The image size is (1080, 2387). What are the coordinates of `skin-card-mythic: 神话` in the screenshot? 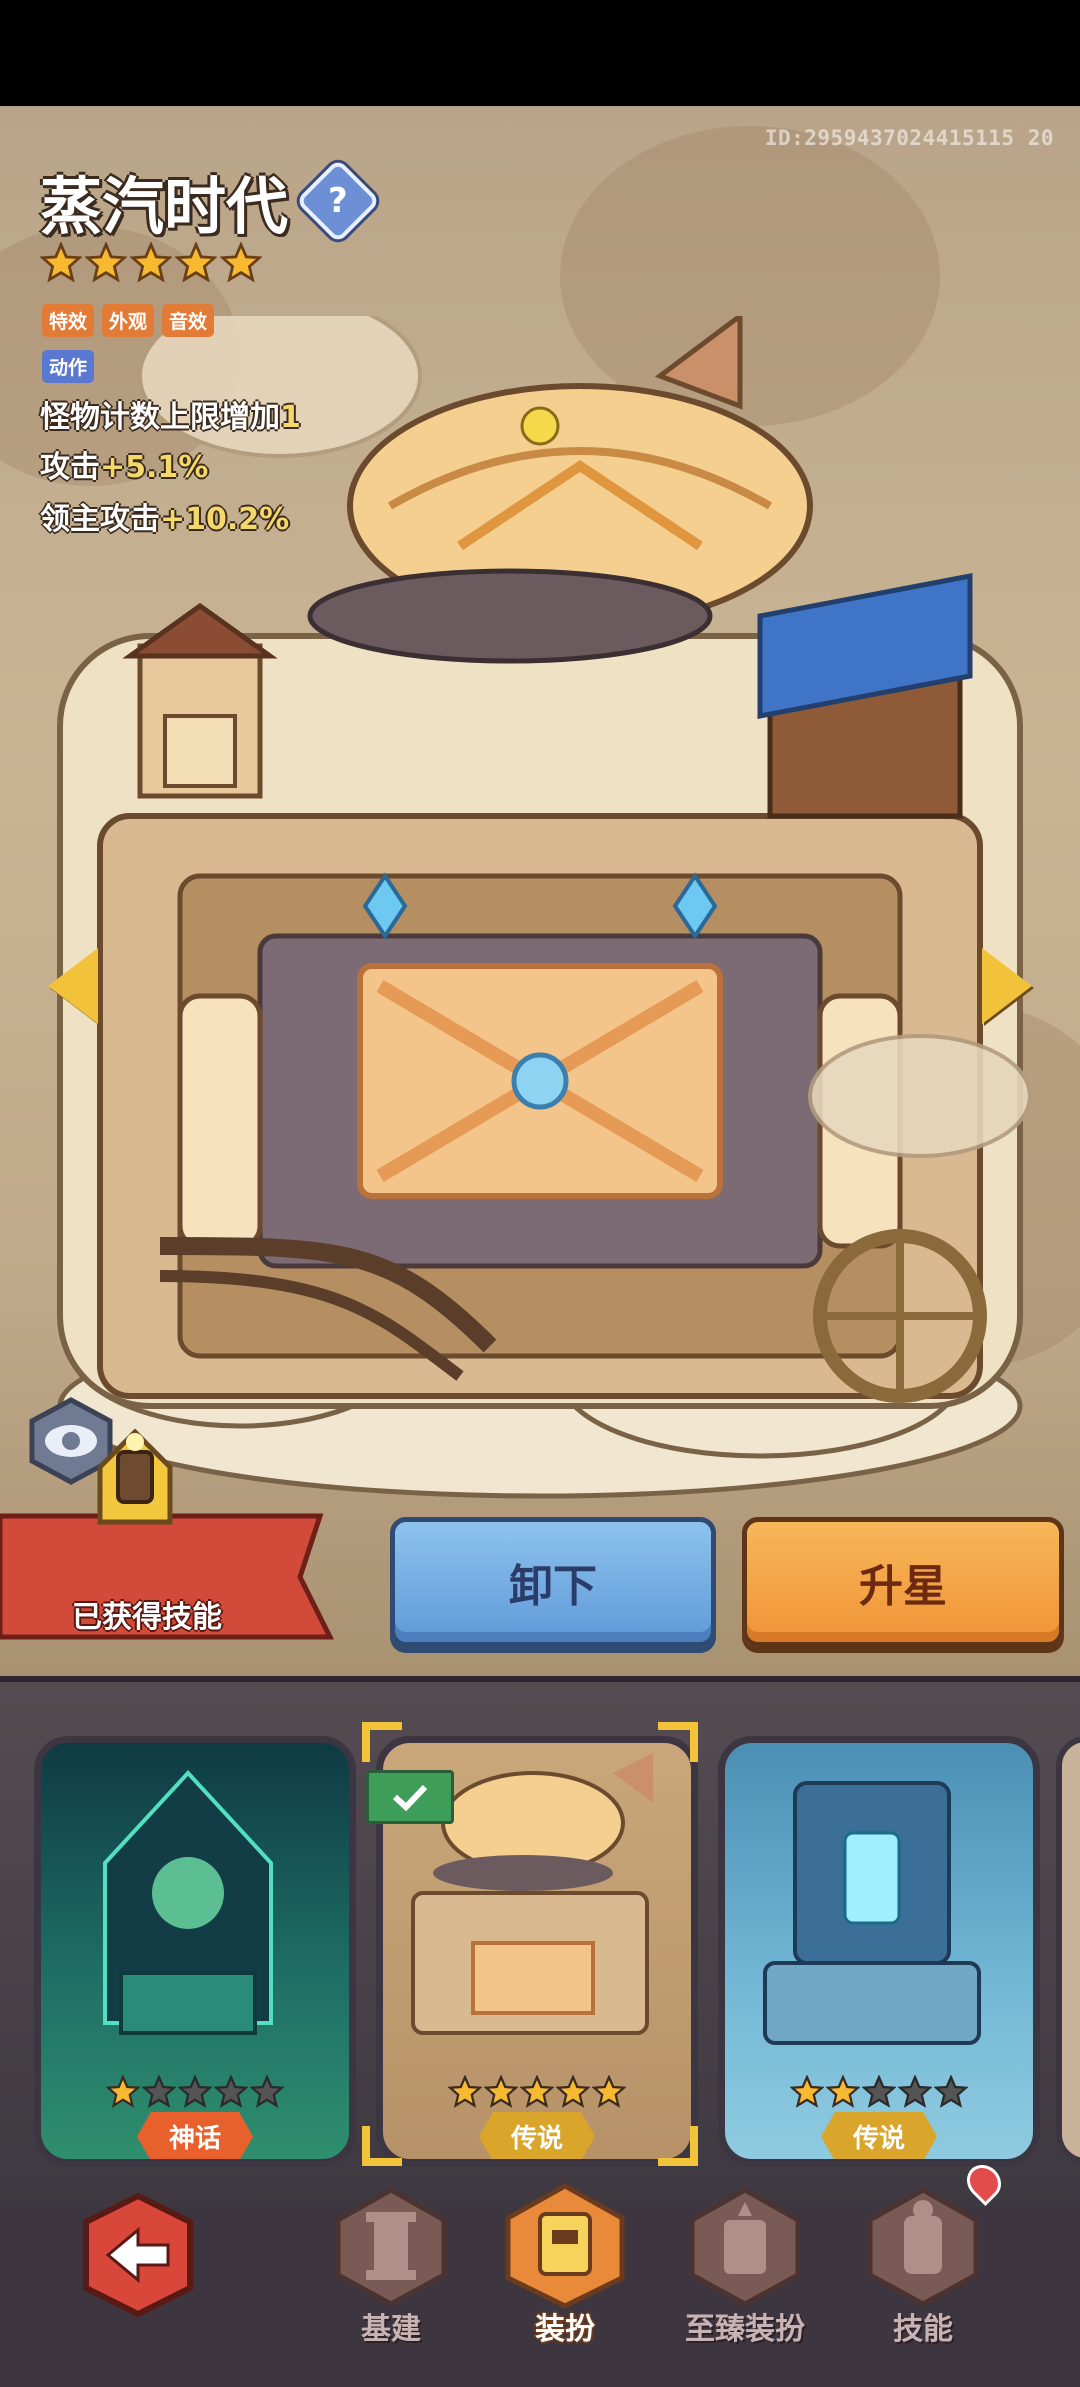 It's located at (195, 1951).